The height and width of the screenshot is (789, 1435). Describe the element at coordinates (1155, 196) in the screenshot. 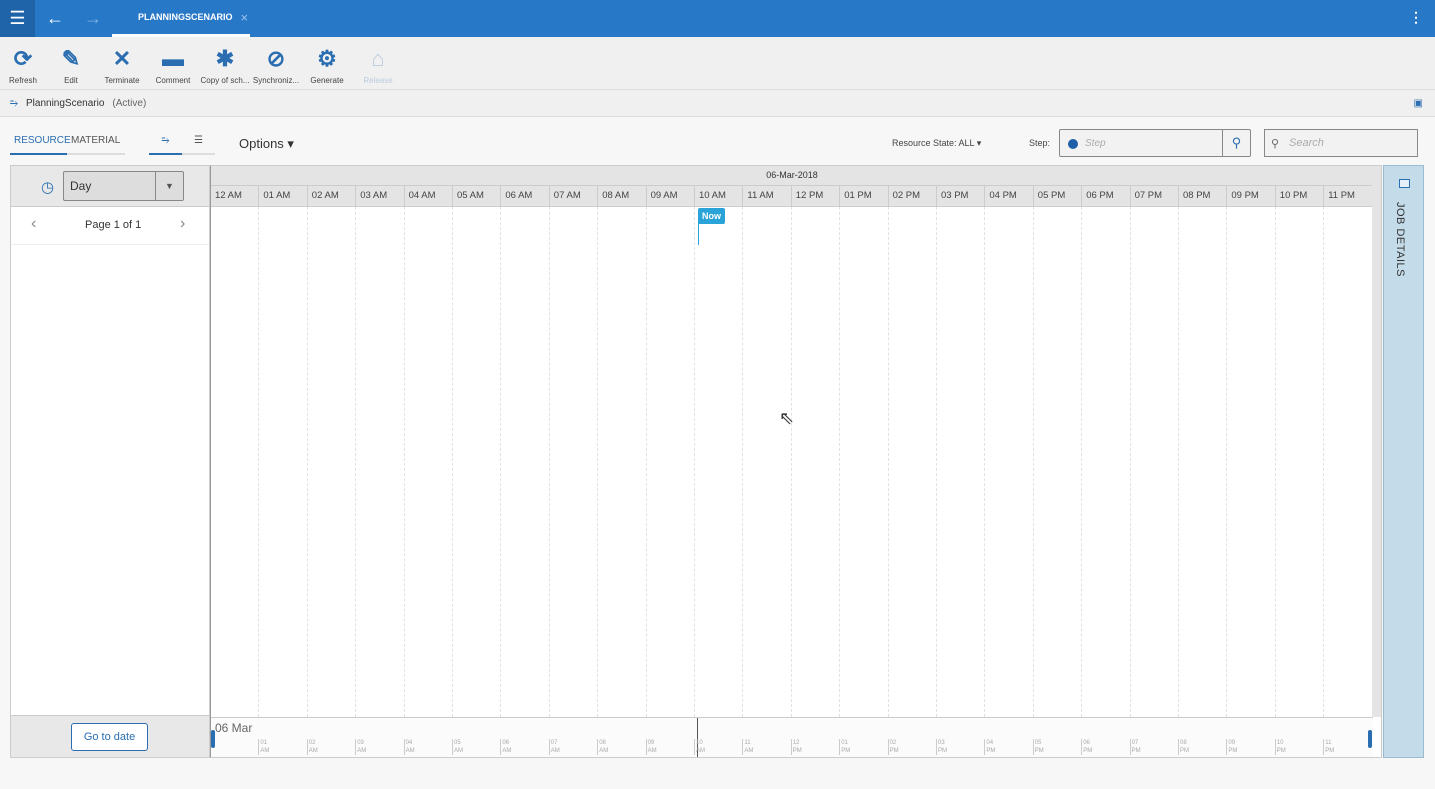

I see `hour-label: 07 PM` at that location.